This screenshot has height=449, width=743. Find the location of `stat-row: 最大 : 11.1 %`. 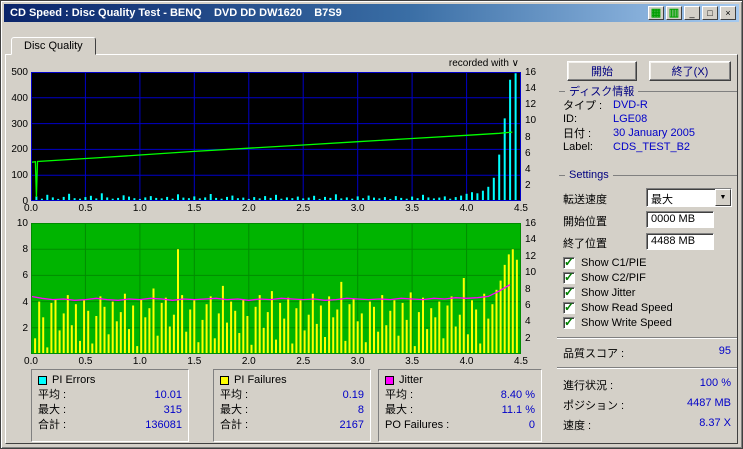

stat-row: 最大 : 11.1 % is located at coordinates (460, 410).